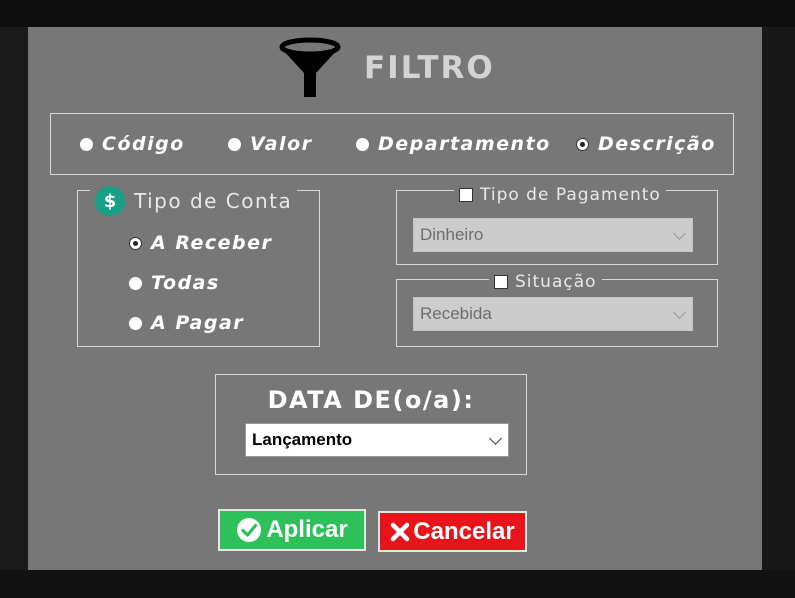  Describe the element at coordinates (307, 529) in the screenshot. I see `apply-label: Aplicar` at that location.